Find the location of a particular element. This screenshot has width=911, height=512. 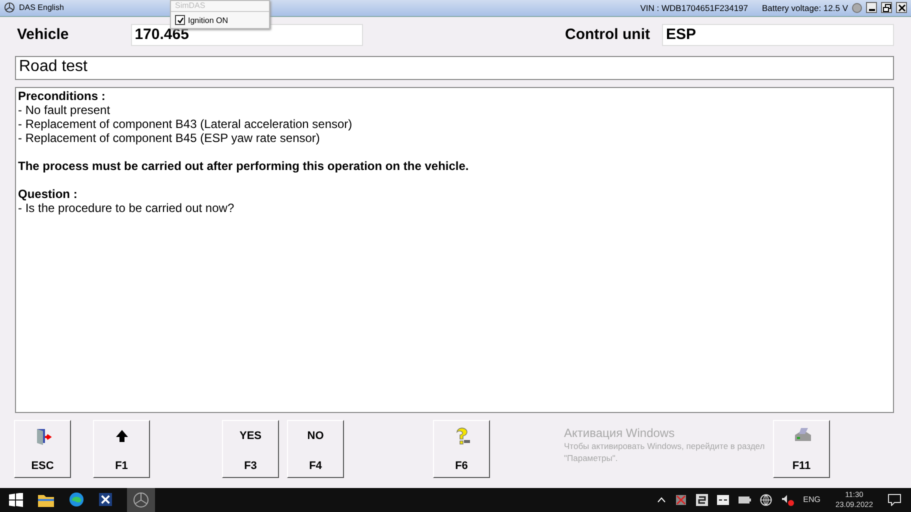

star-app-icon is located at coordinates (141, 500).